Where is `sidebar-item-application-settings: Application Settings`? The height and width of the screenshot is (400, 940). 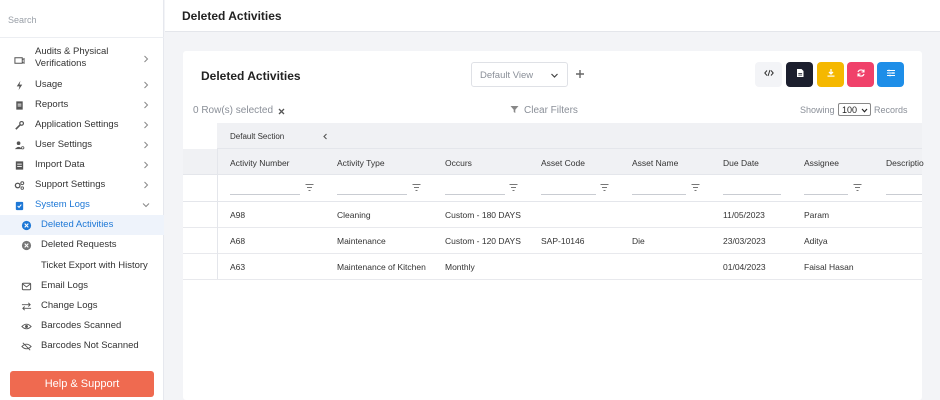
sidebar-item-application-settings: Application Settings is located at coordinates (82, 125).